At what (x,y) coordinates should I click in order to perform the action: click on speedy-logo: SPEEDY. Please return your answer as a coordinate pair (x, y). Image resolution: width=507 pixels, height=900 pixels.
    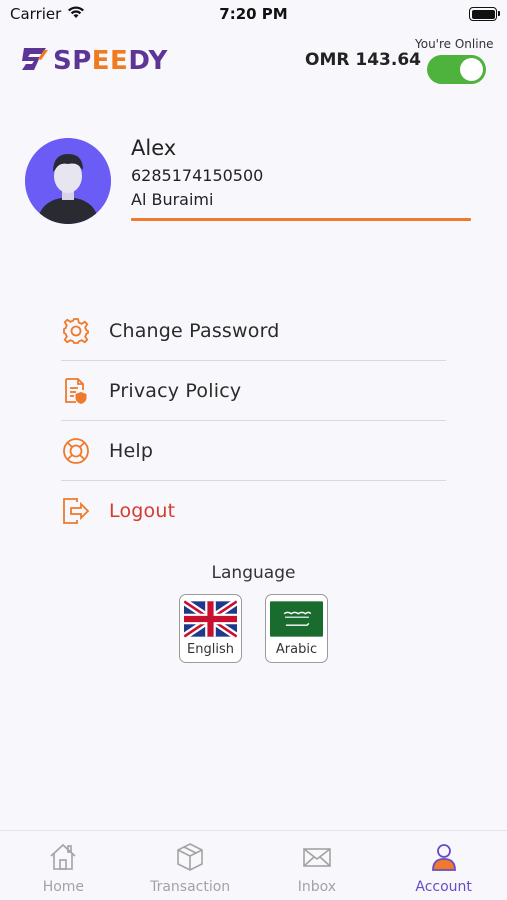
    Looking at the image, I should click on (94, 61).